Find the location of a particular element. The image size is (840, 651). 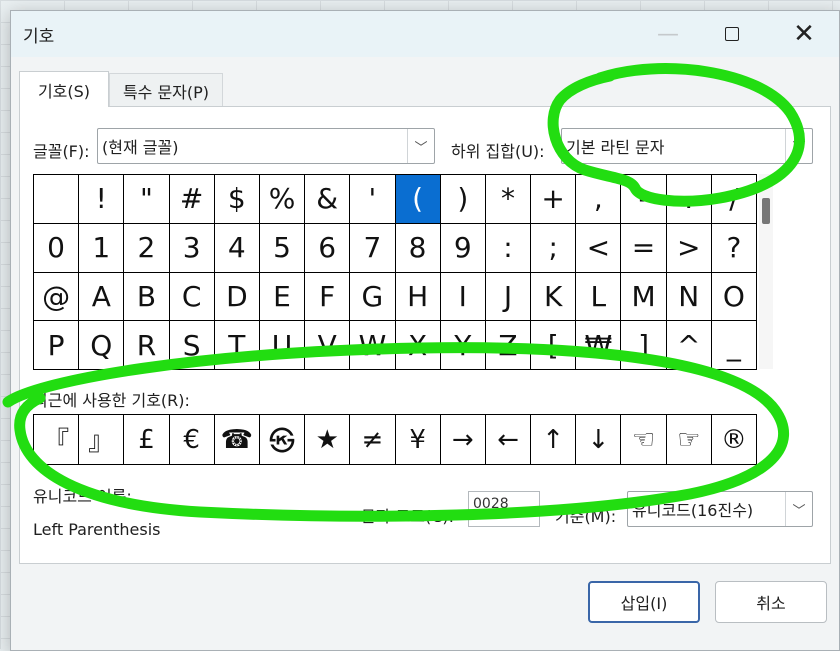

symbol-cell: - is located at coordinates (644, 199).